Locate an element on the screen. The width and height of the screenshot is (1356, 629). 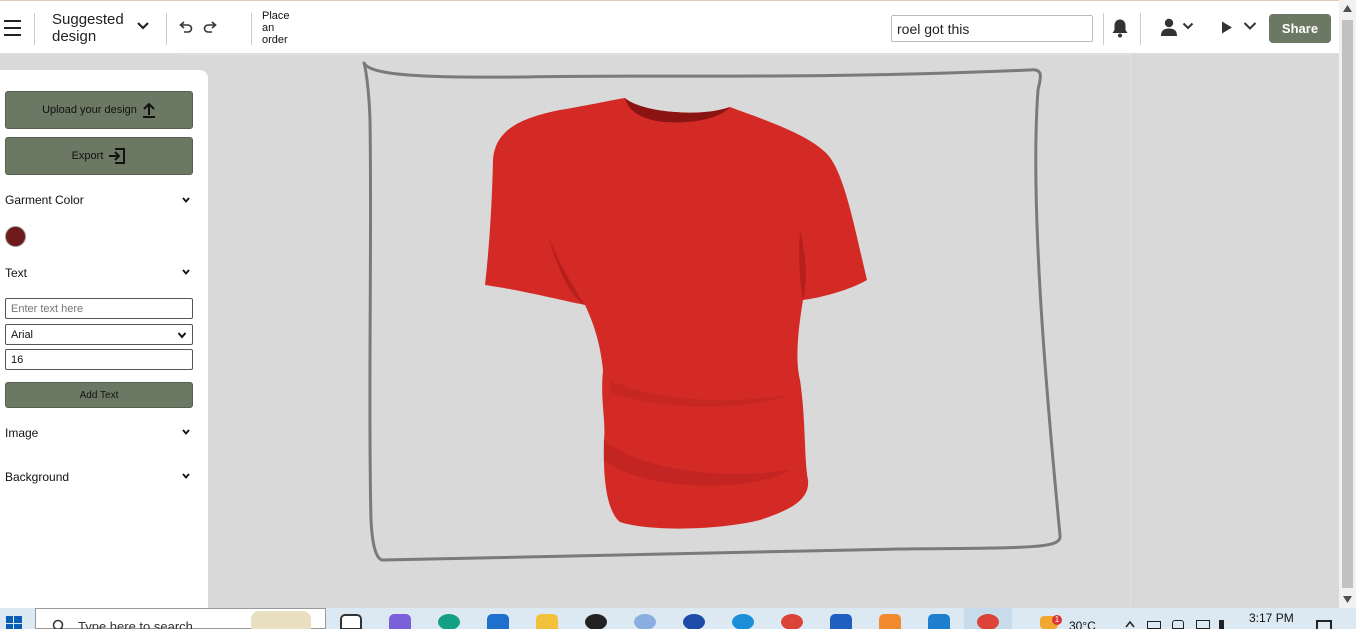
taskbar-clock: 3:17 PM is located at coordinates (1271, 618).